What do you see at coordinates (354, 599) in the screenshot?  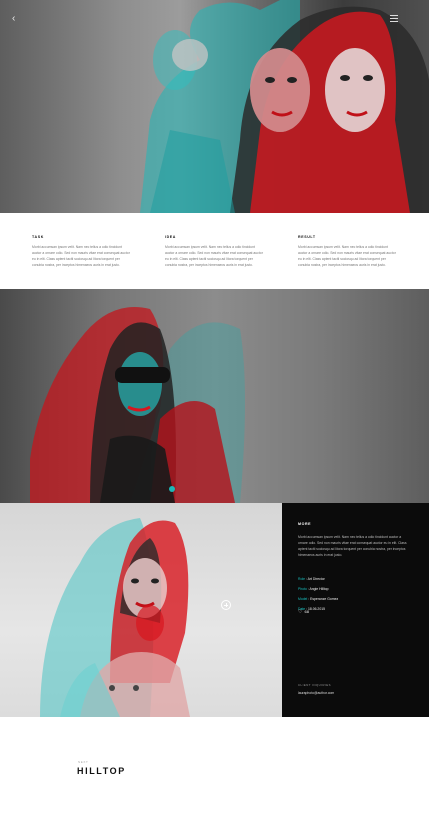 I see `meta-model: Model : Esperanze Gomez` at bounding box center [354, 599].